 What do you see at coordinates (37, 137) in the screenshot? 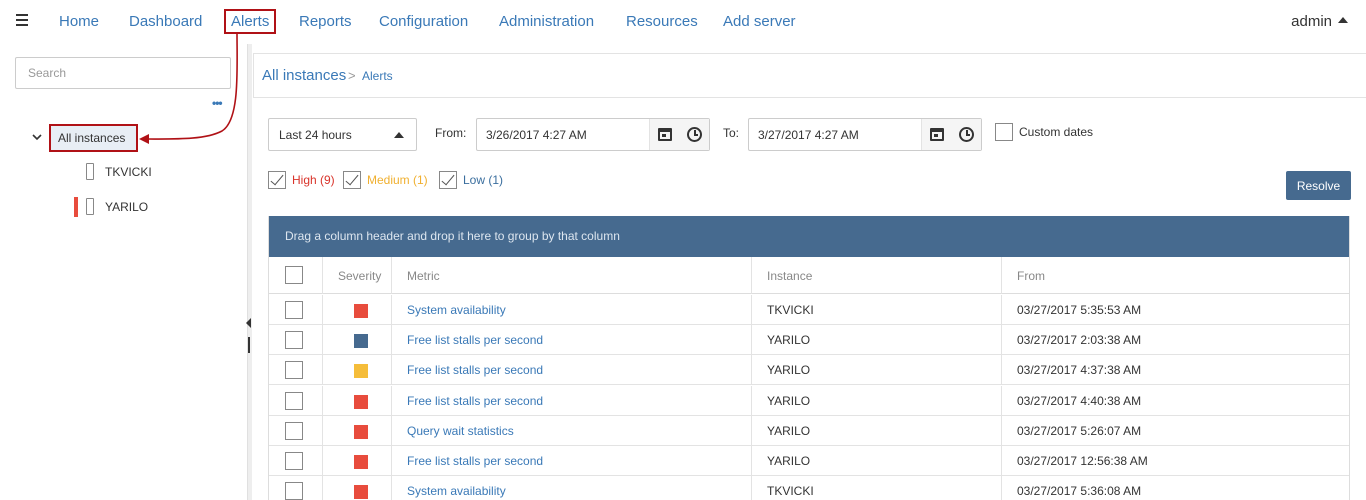
I see `chevron-down-icon` at bounding box center [37, 137].